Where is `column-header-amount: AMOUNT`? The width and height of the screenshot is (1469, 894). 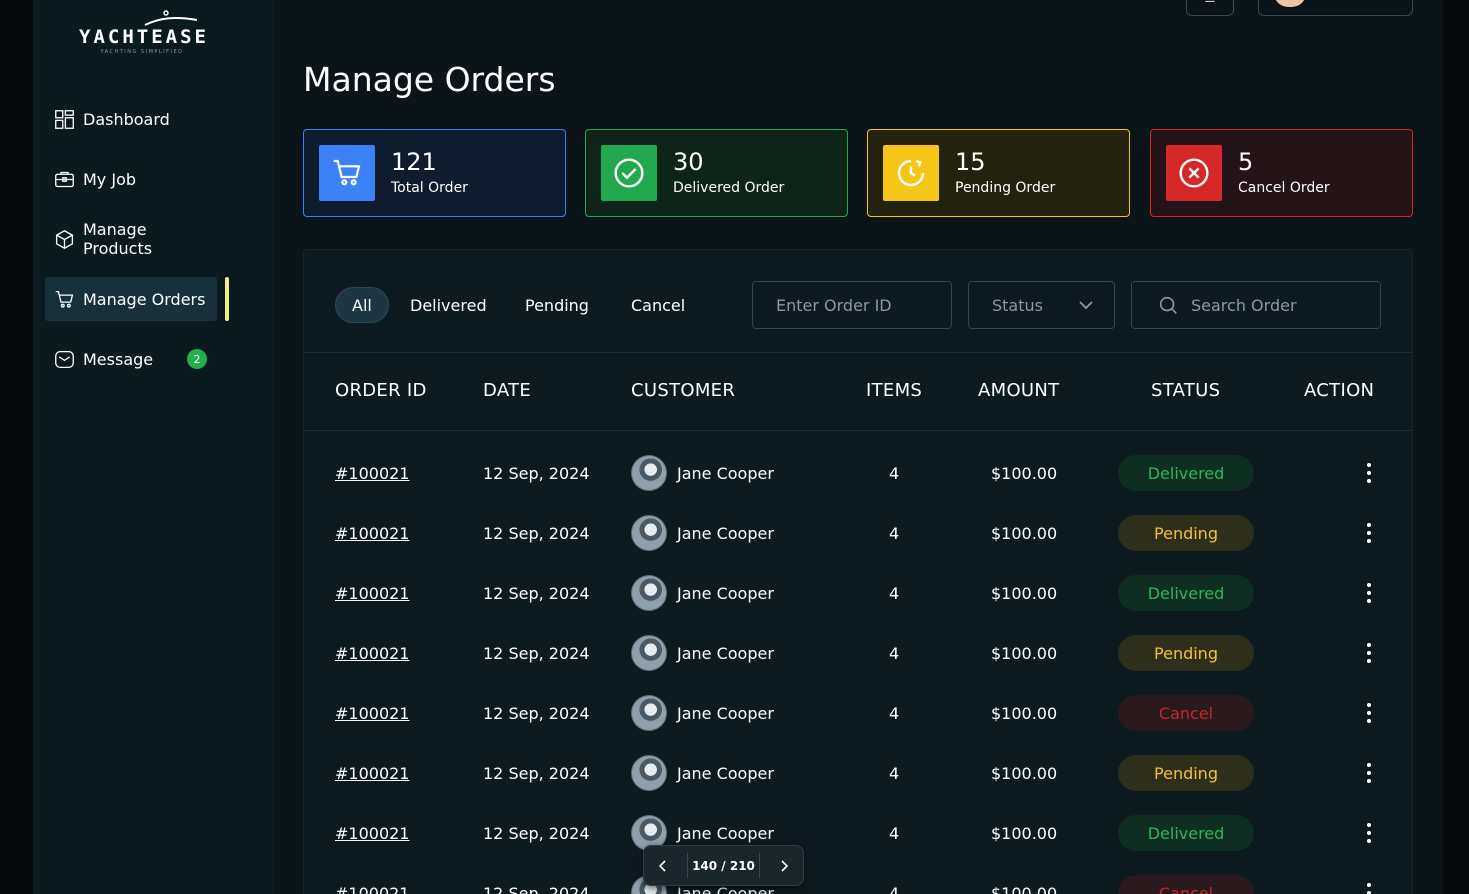
column-header-amount: AMOUNT is located at coordinates (1018, 390).